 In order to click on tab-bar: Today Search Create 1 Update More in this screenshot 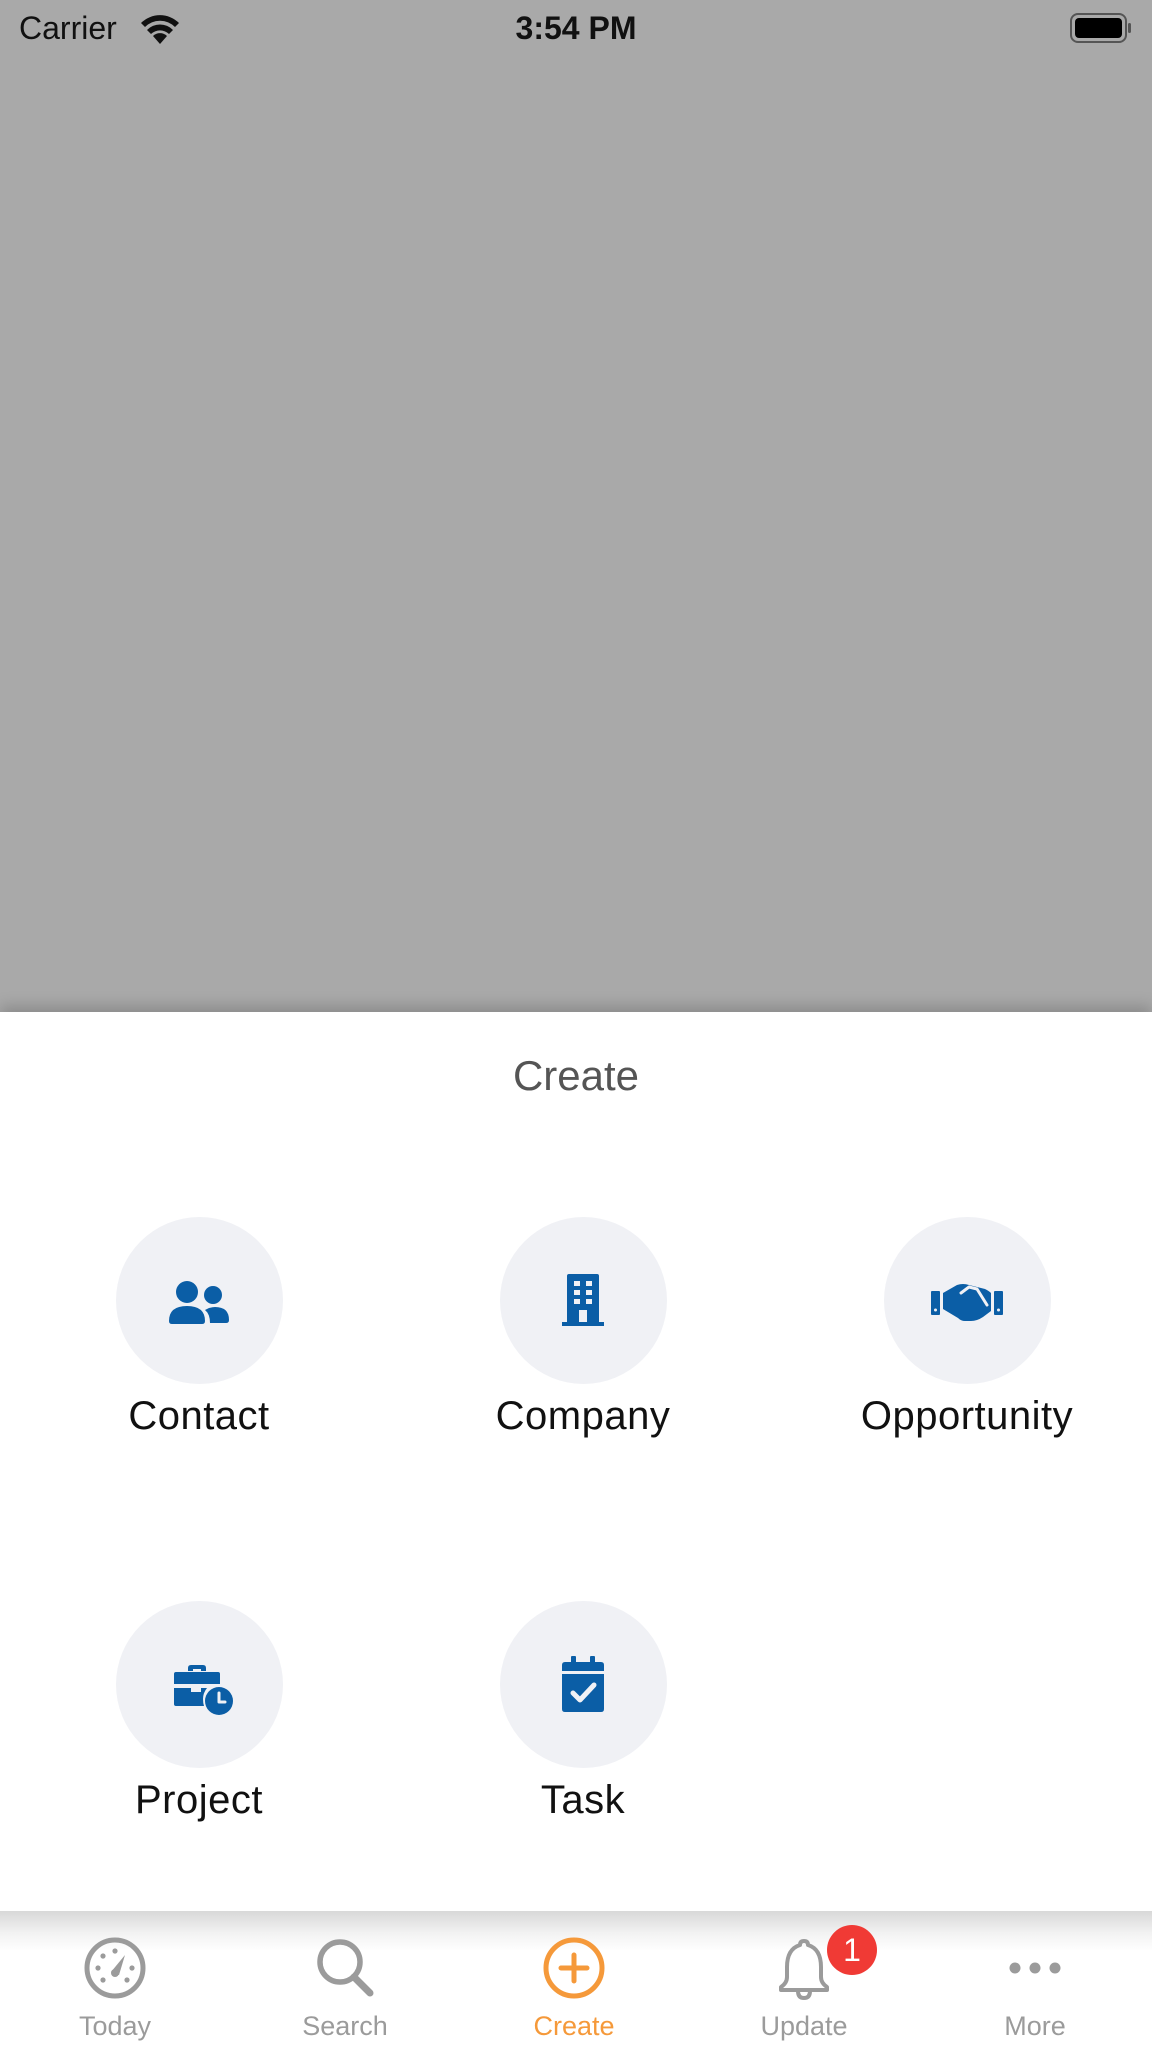, I will do `click(576, 1979)`.